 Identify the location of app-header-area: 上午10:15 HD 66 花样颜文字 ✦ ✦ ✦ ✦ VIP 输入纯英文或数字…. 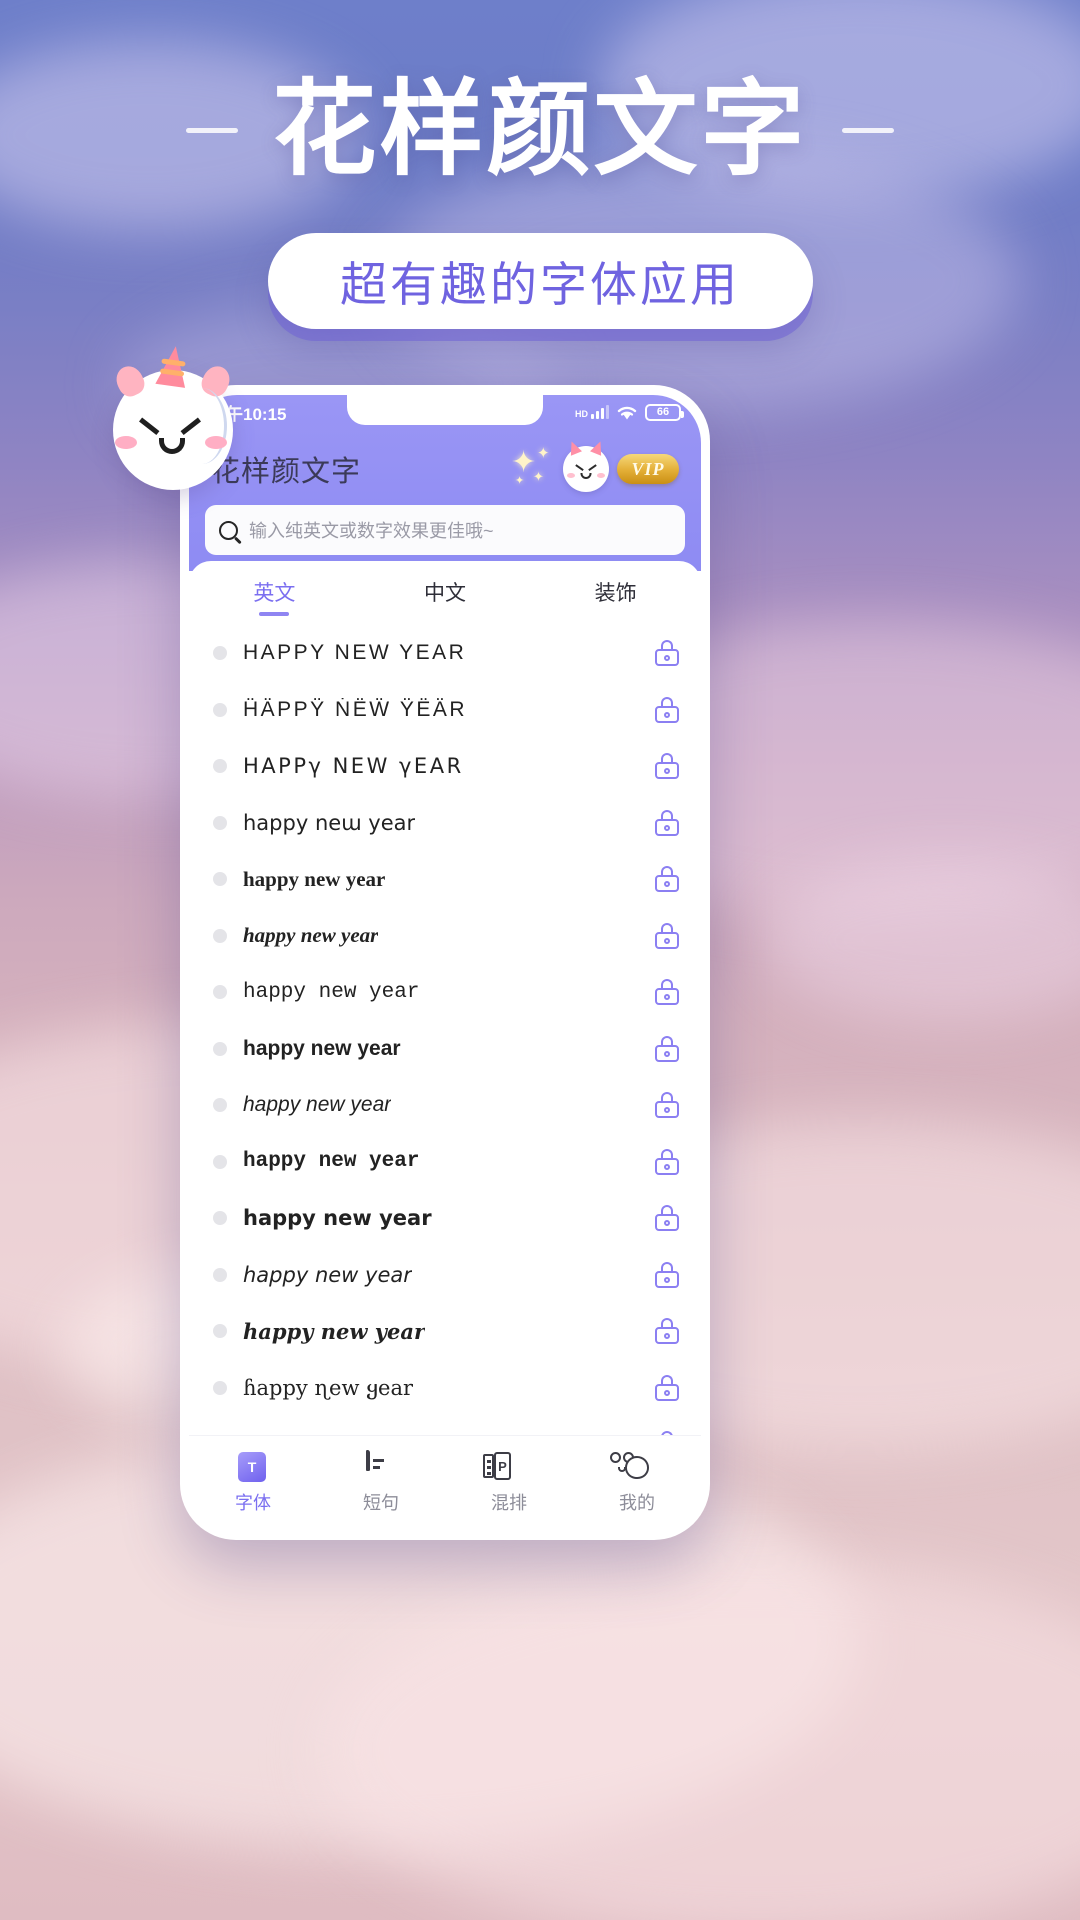
(445, 483).